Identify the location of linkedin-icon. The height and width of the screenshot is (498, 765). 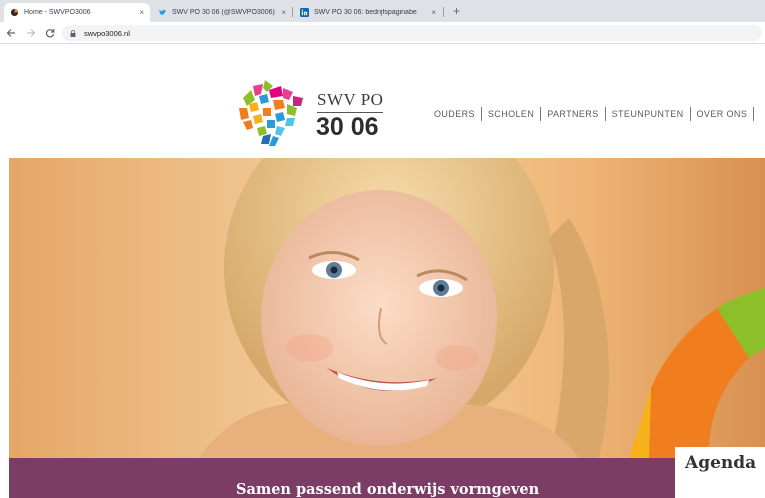
(304, 12).